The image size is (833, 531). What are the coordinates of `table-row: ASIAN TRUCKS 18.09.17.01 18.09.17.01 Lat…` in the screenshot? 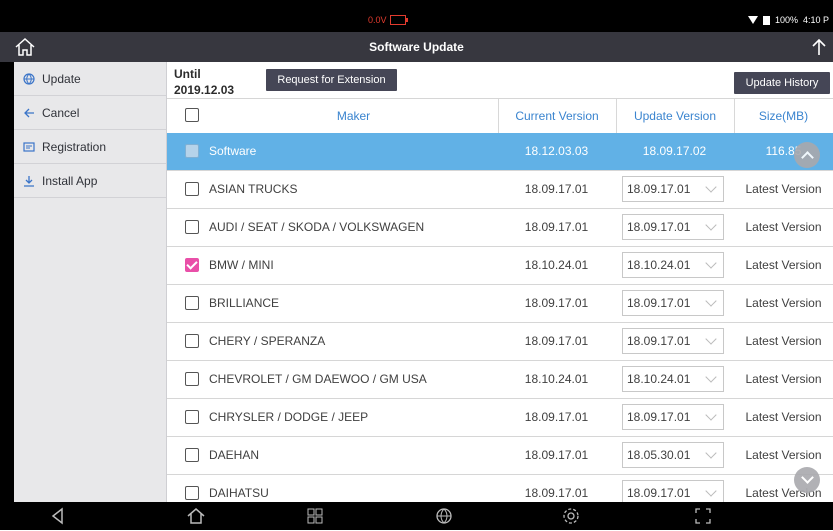 It's located at (500, 190).